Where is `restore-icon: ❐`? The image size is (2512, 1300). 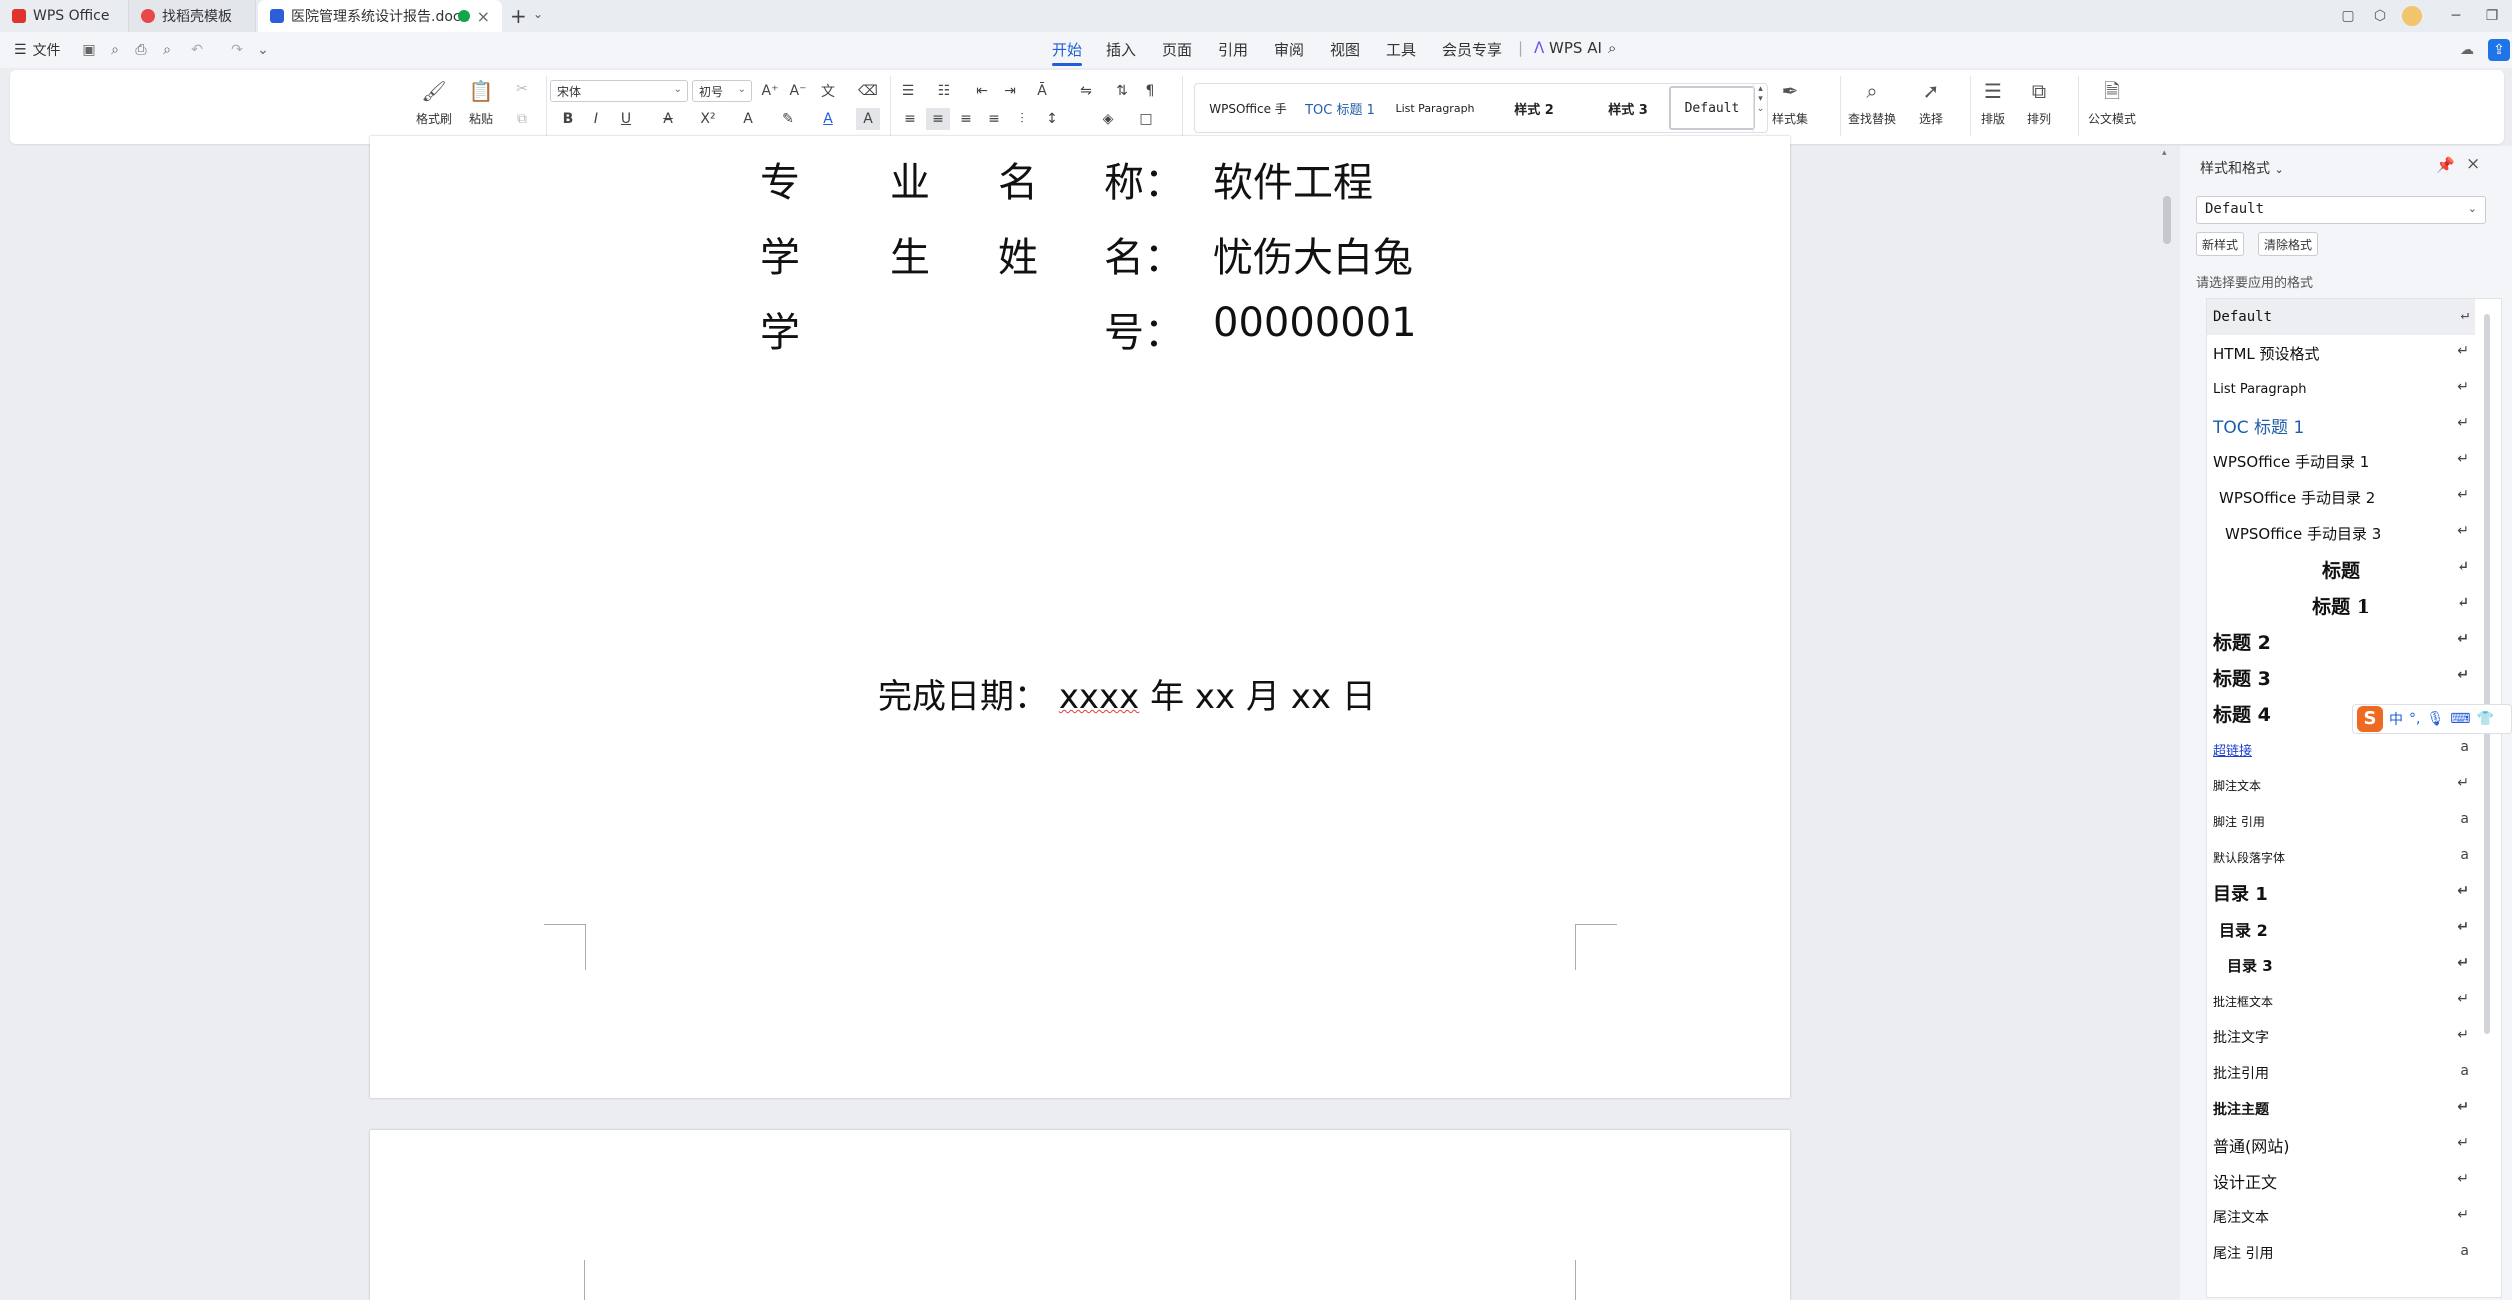
restore-icon: ❐ is located at coordinates (2492, 16).